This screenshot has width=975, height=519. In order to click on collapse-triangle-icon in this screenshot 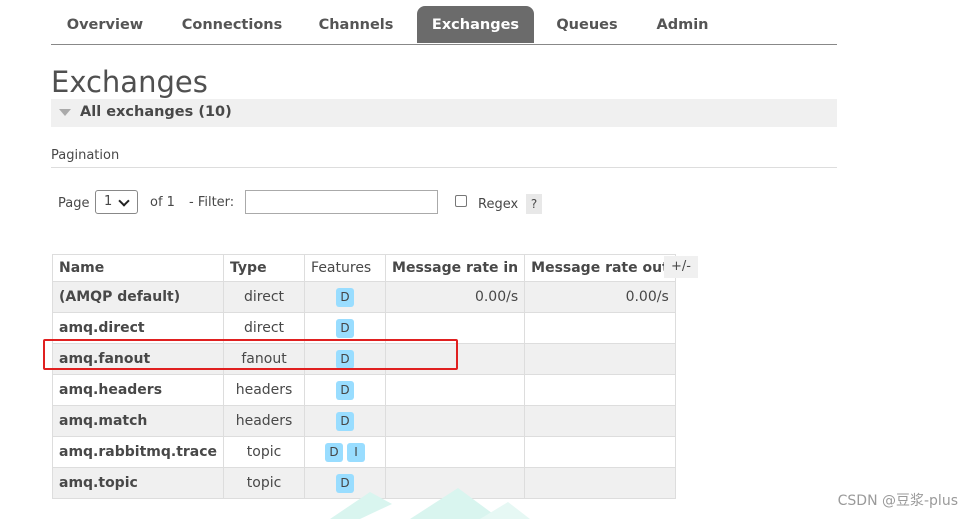, I will do `click(65, 112)`.